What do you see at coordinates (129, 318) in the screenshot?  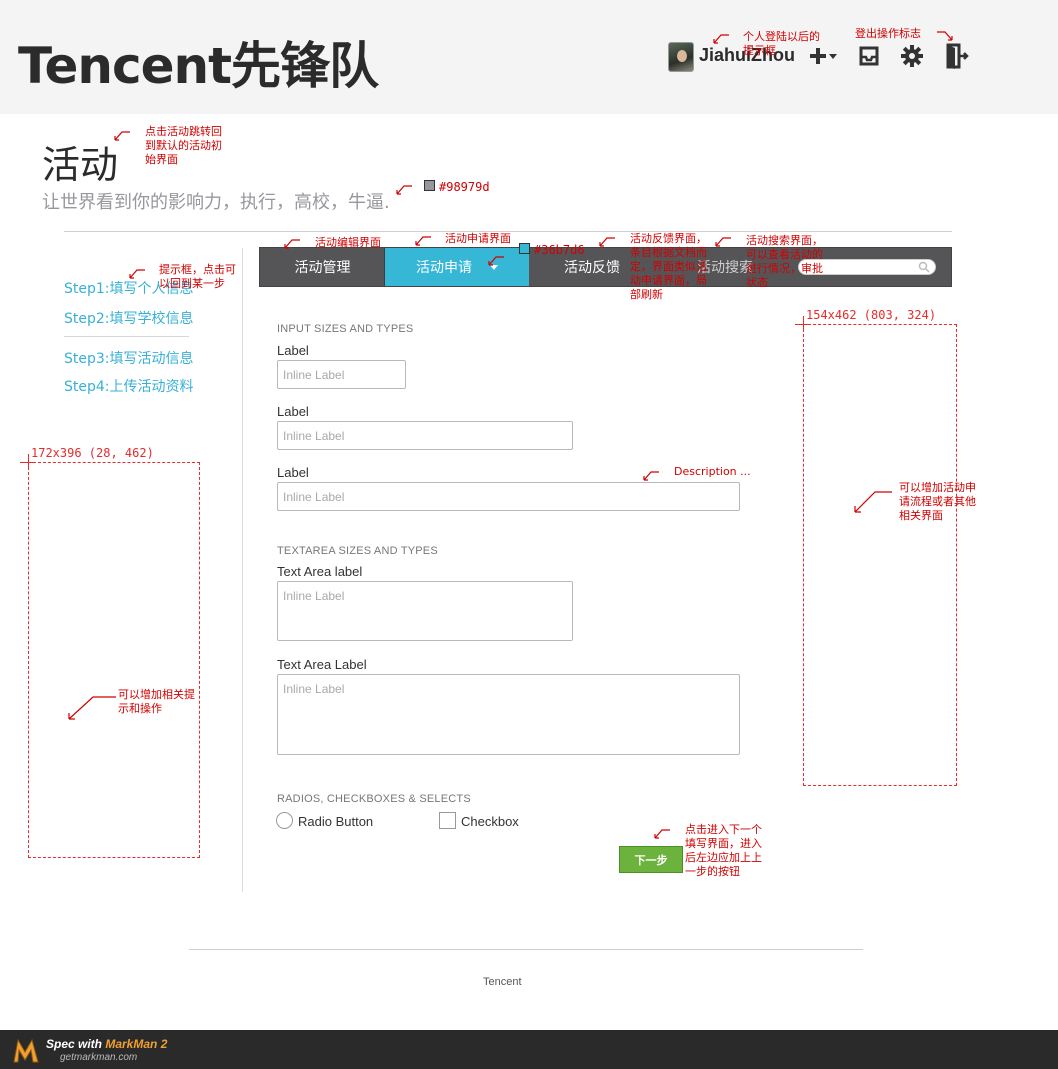 I see `sidebar-step-2: Step2:填写学校信息` at bounding box center [129, 318].